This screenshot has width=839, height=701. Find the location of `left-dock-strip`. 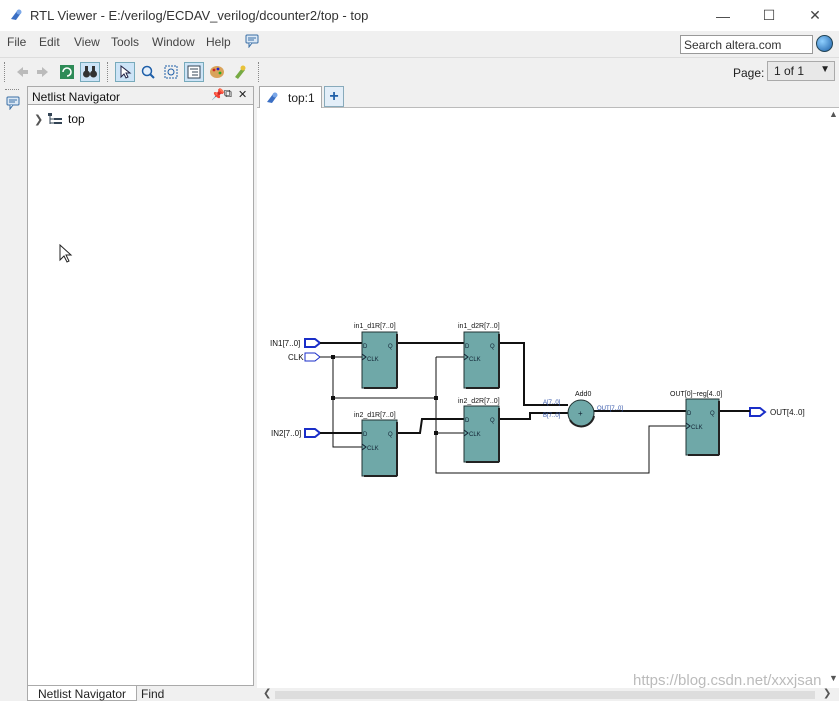

left-dock-strip is located at coordinates (12, 393).